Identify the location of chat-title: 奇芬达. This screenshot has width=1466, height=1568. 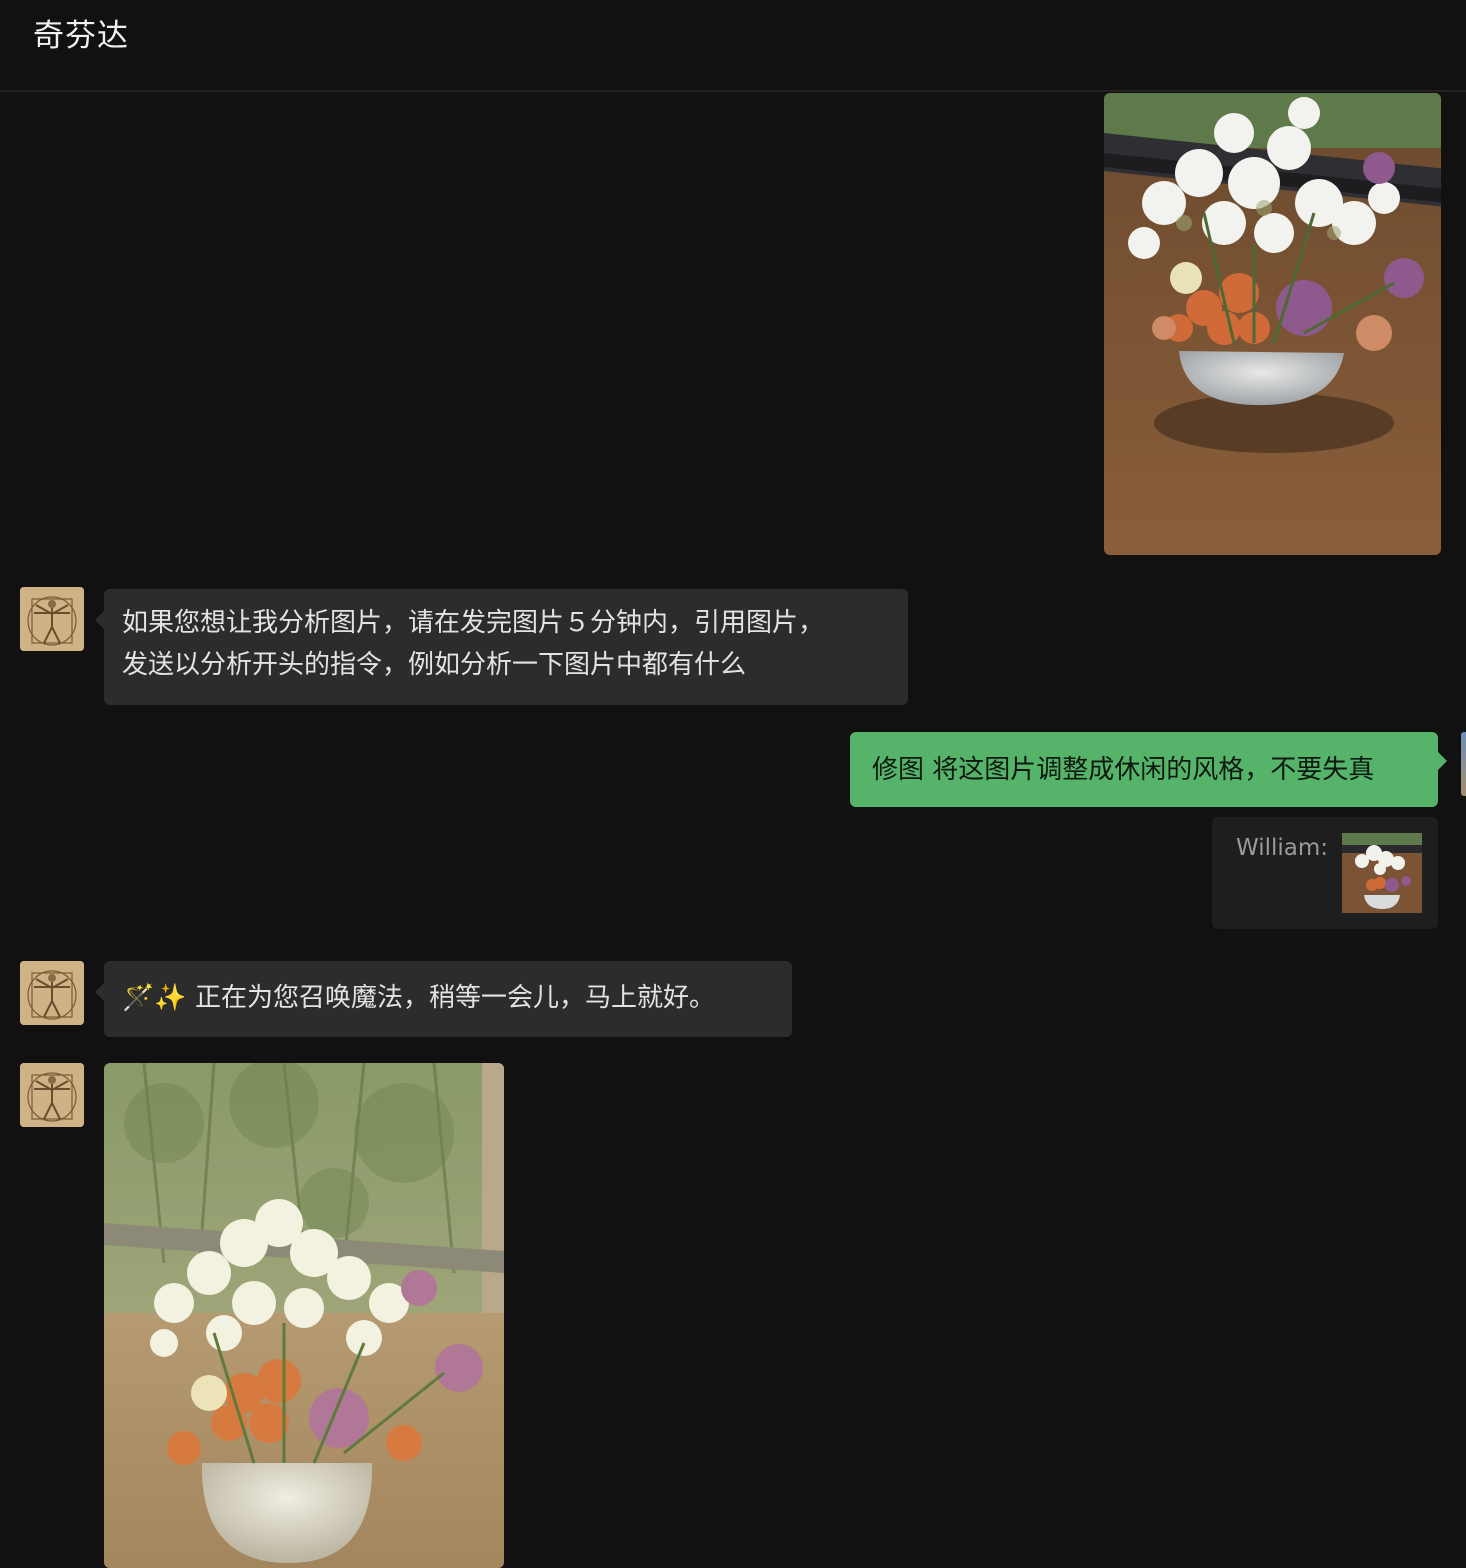
(81, 36).